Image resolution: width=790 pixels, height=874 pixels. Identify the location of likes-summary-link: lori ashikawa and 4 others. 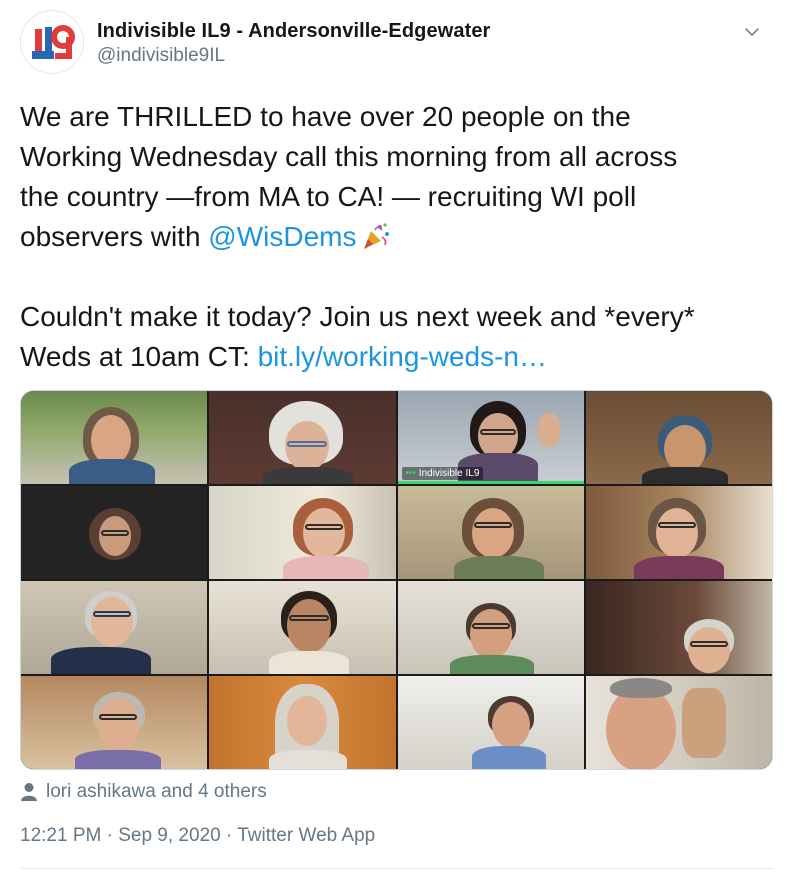
(143, 792).